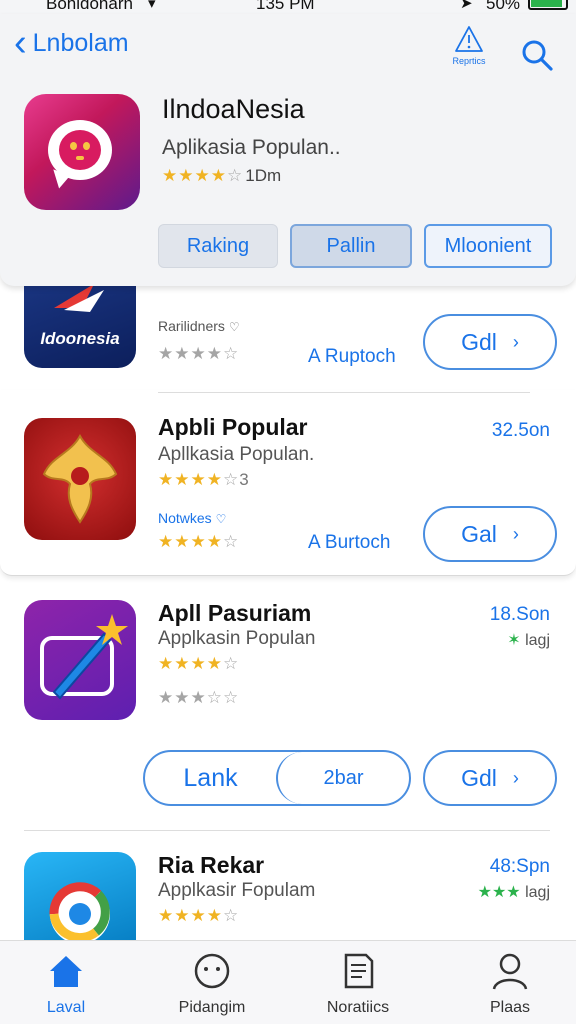 This screenshot has width=576, height=1024. What do you see at coordinates (210, 778) in the screenshot?
I see `link-button: Lank` at bounding box center [210, 778].